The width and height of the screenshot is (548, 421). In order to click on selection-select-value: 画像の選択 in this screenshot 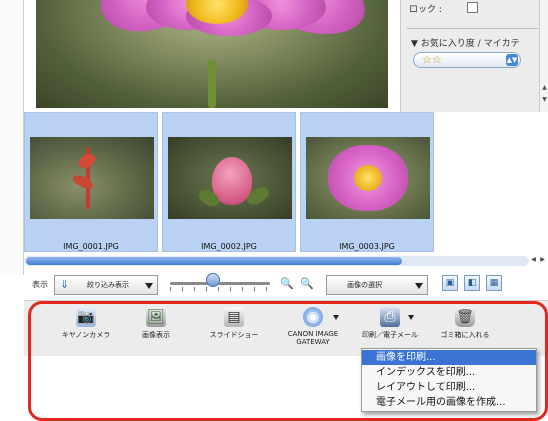, I will do `click(364, 285)`.